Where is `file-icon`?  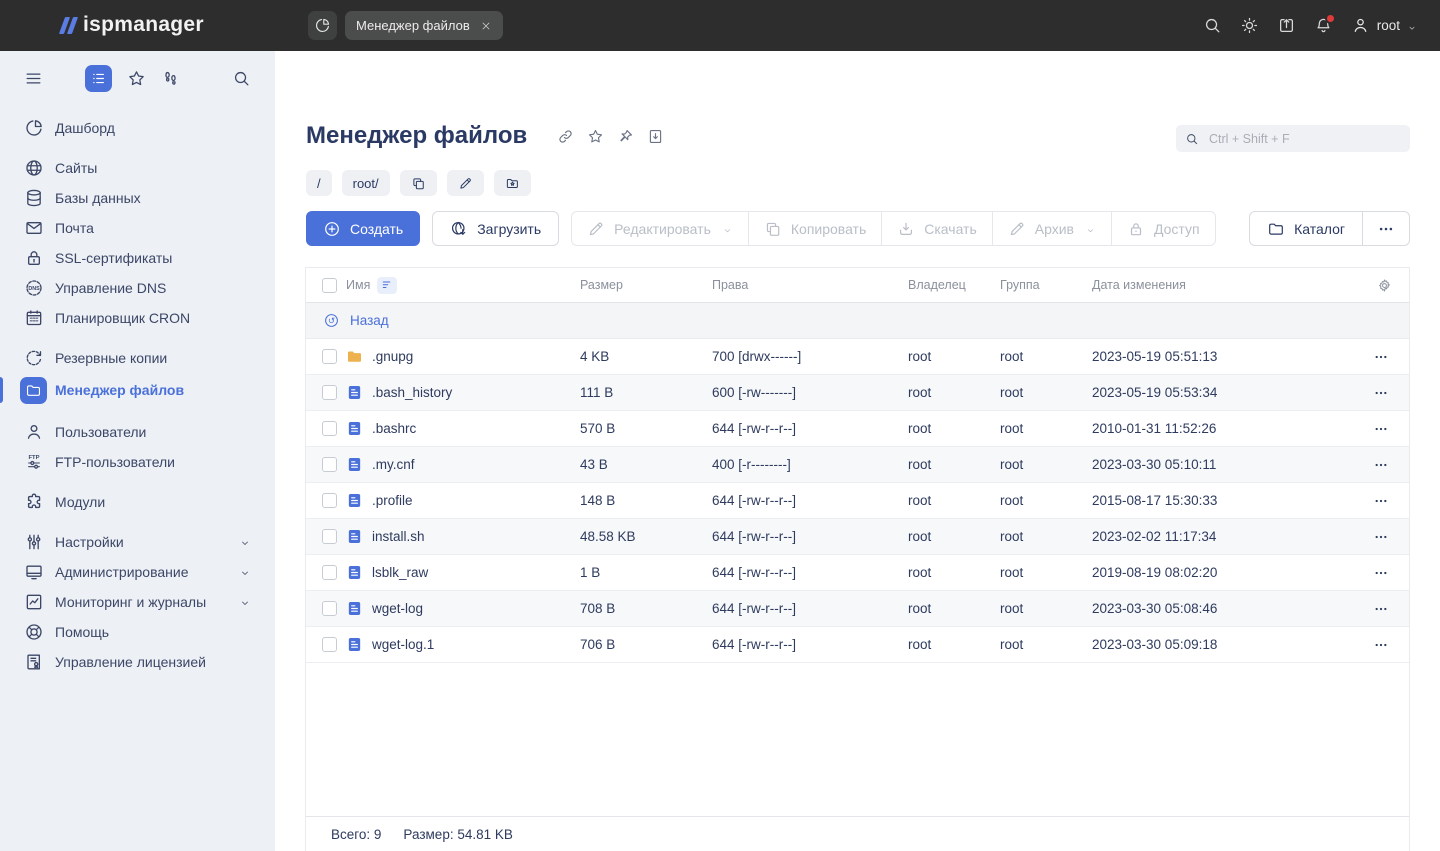 file-icon is located at coordinates (354, 644).